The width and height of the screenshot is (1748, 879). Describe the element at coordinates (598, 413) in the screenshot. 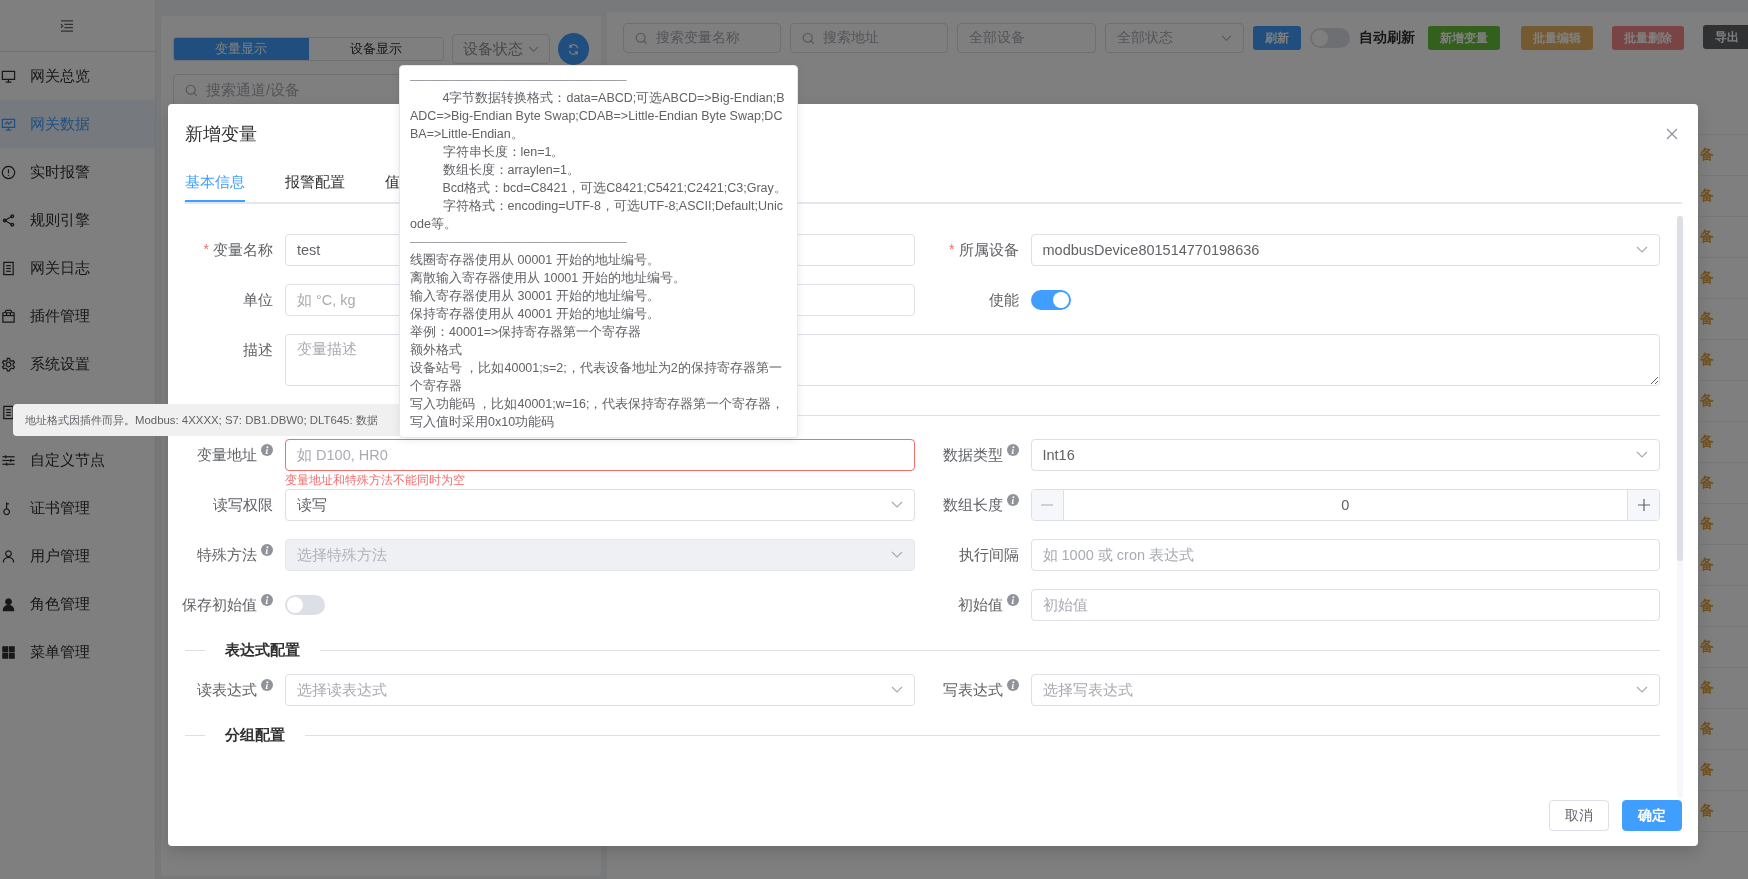

I see `tooltip-line: 写入功能码 ，比如40001;w=16;，代表保持寄存器第一个寄存器，写入值时采用0x10功能码` at that location.